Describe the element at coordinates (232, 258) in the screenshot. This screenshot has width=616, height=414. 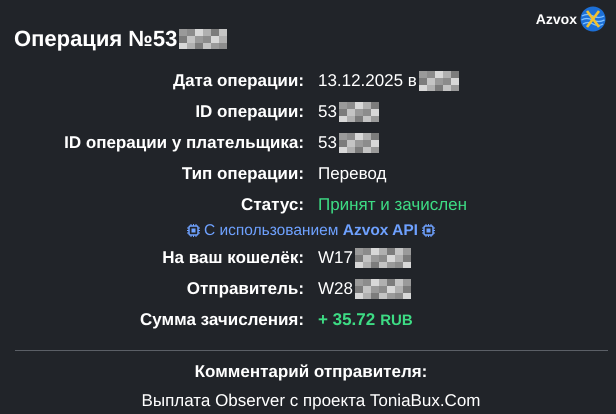
I see `field-label: На ваш кошелёк:` at that location.